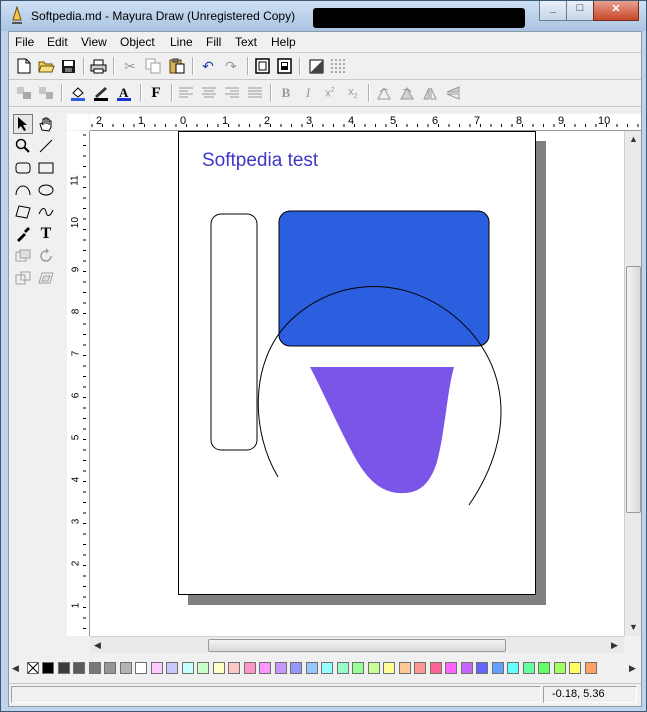 The height and width of the screenshot is (712, 647). I want to click on menu-fill: Fill, so click(213, 42).